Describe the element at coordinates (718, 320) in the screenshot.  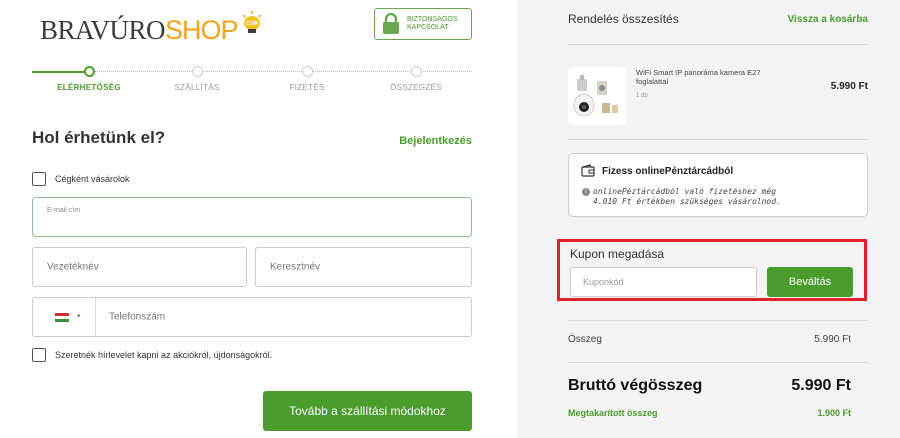
I see `coupon-divider` at that location.